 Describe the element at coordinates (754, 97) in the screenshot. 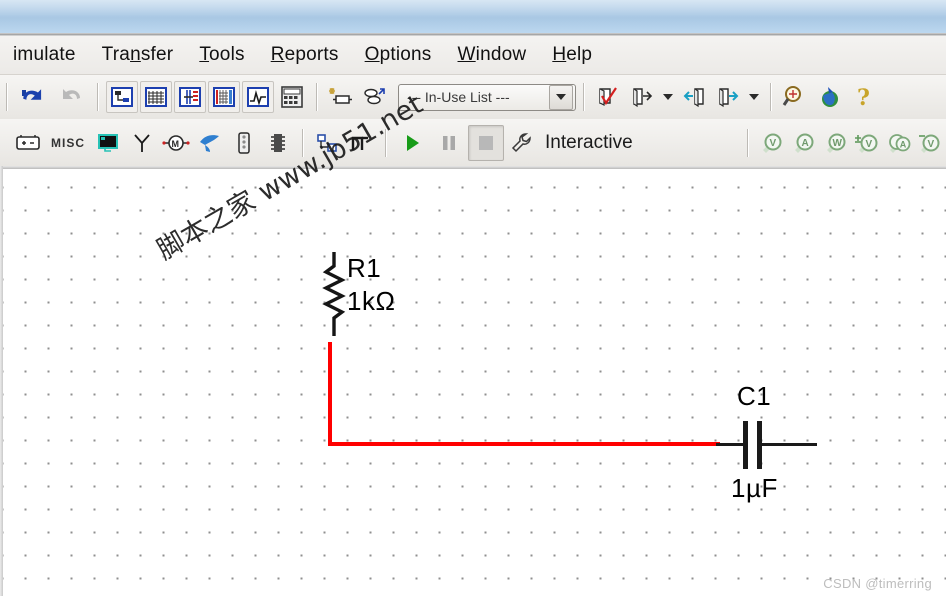

I see `annotate-dropdown-chevron-icon` at that location.